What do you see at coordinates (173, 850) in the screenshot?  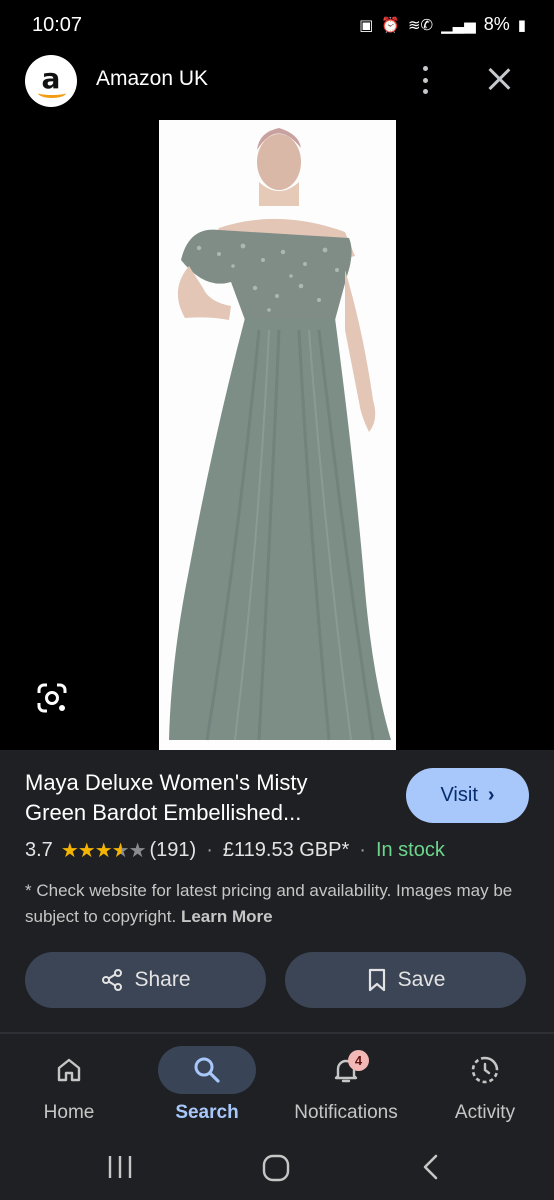 I see `review-count: (191)` at bounding box center [173, 850].